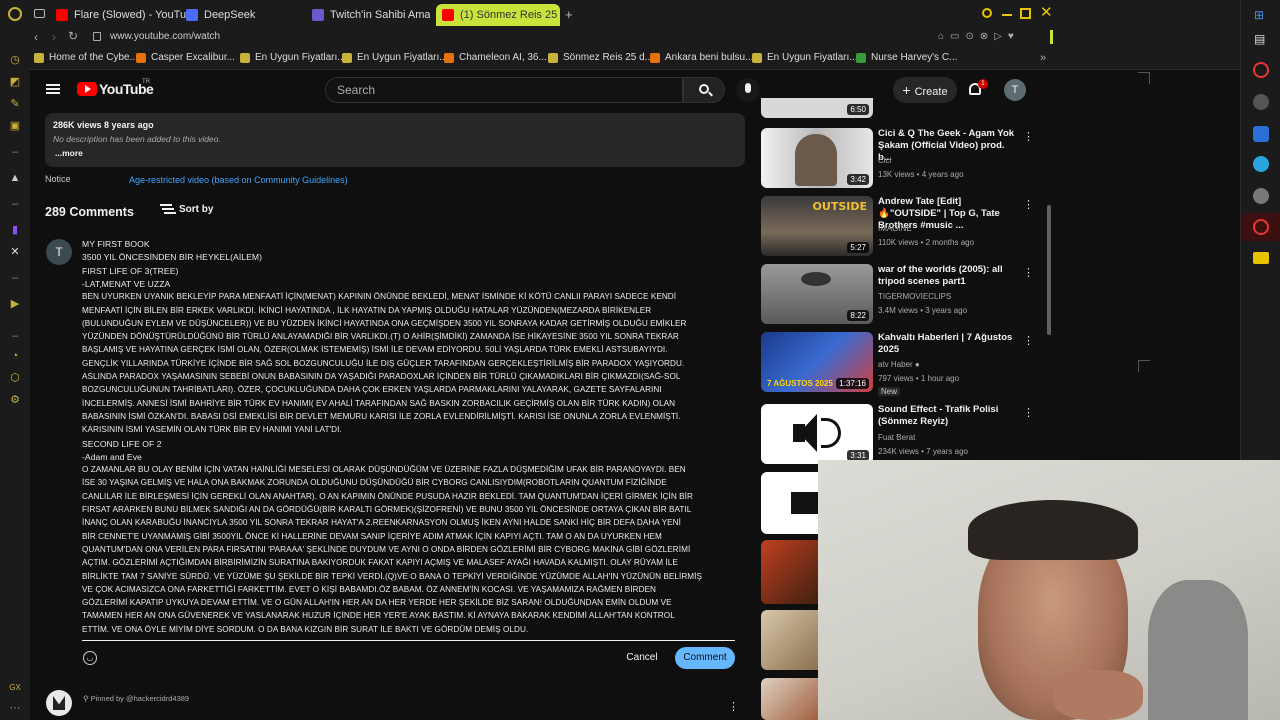 The image size is (1280, 720). What do you see at coordinates (90, 658) in the screenshot?
I see `emoji-icon: ◡` at bounding box center [90, 658].